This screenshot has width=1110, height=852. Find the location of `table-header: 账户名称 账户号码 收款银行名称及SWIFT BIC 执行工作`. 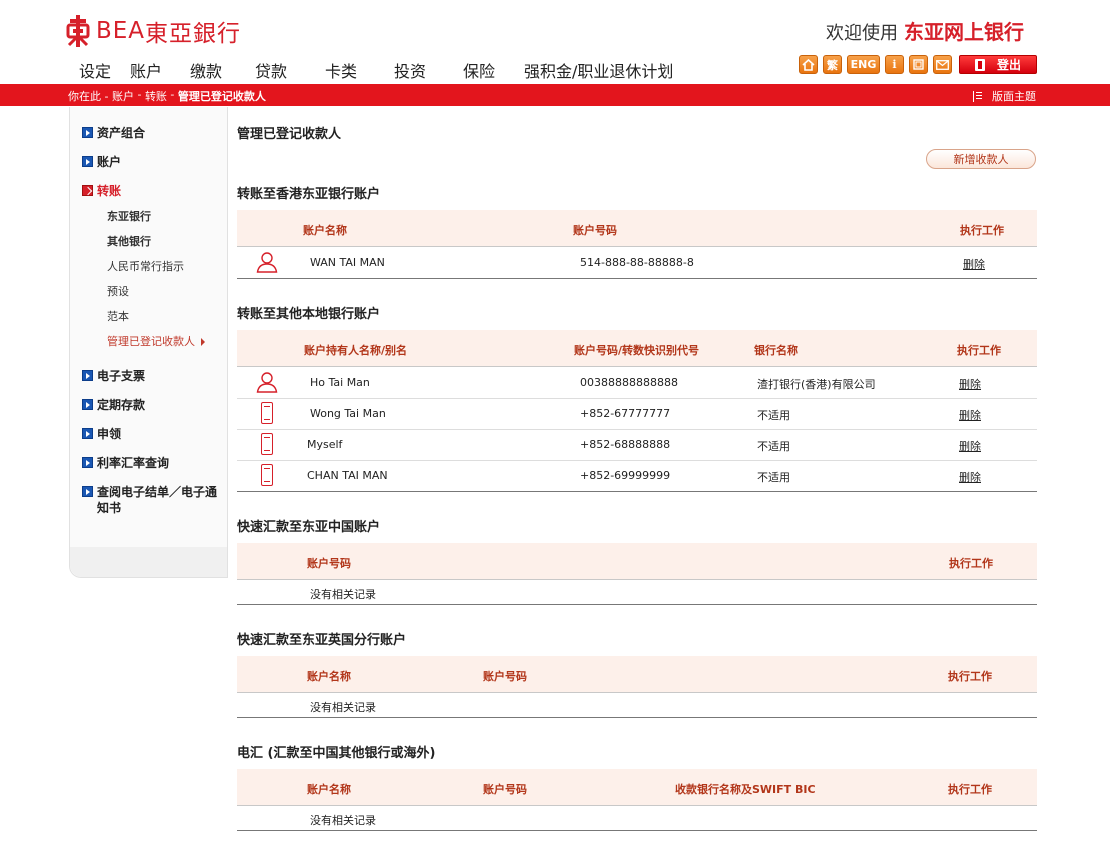

table-header: 账户名称 账户号码 收款银行名称及SWIFT BIC 执行工作 is located at coordinates (637, 787).